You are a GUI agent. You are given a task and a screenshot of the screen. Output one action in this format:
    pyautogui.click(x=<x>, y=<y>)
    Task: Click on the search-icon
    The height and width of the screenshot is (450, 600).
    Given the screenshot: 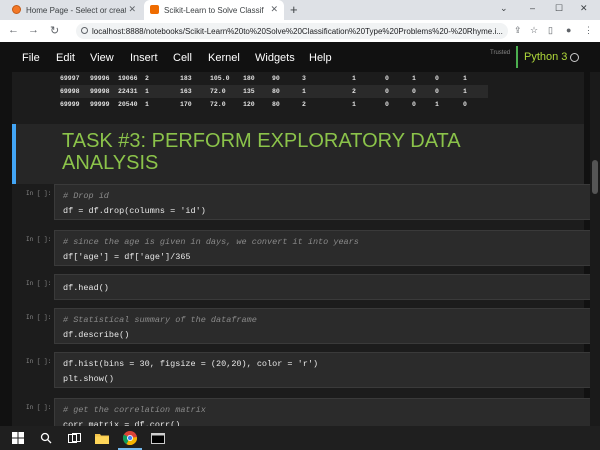 What is the action you would take?
    pyautogui.click(x=46, y=438)
    